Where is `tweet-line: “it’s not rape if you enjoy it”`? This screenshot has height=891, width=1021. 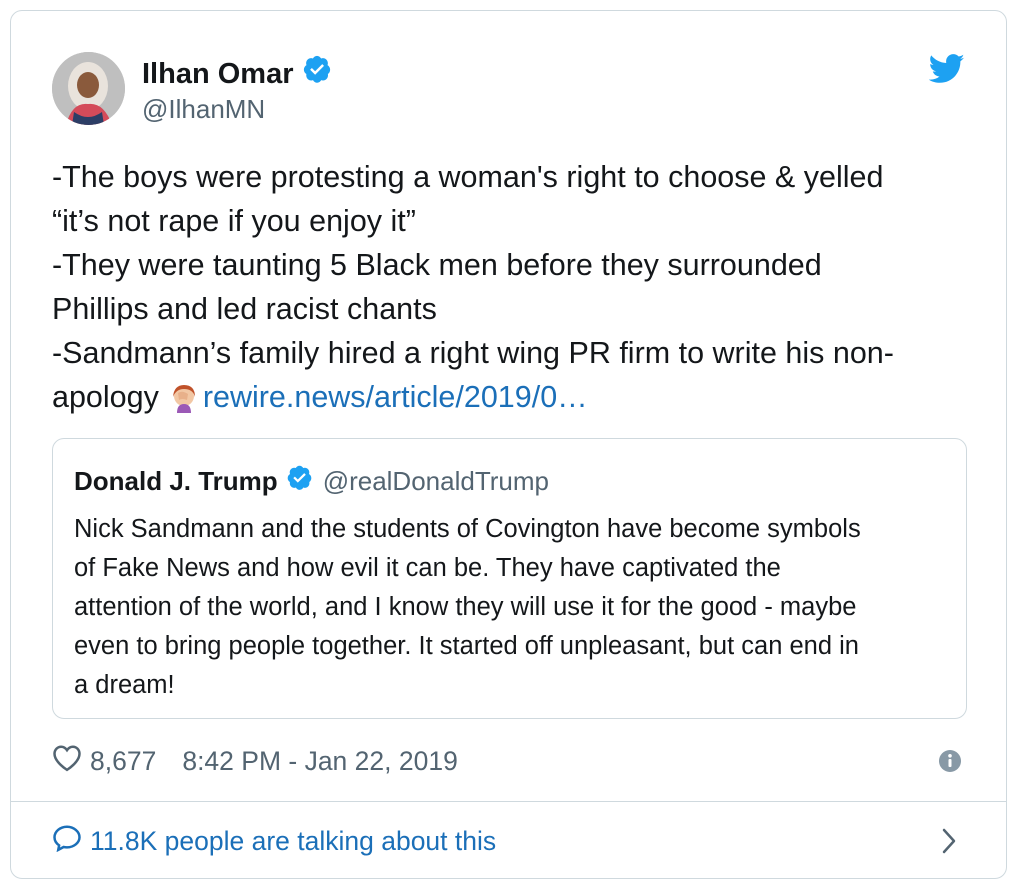 tweet-line: “it’s not rape if you enjoy it” is located at coordinates (234, 221).